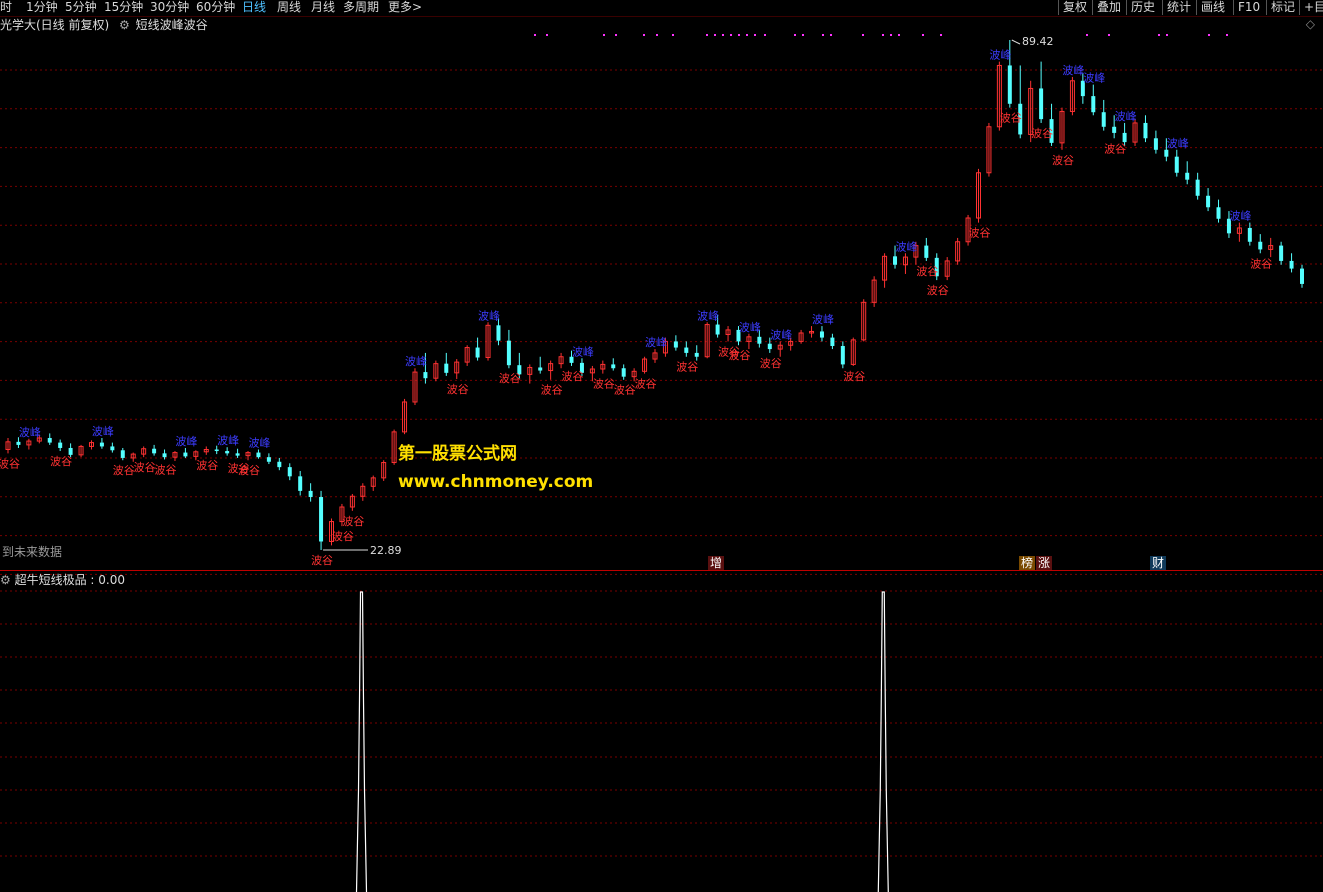 The width and height of the screenshot is (1323, 892). I want to click on tab-period-0: 时, so click(6, 8).